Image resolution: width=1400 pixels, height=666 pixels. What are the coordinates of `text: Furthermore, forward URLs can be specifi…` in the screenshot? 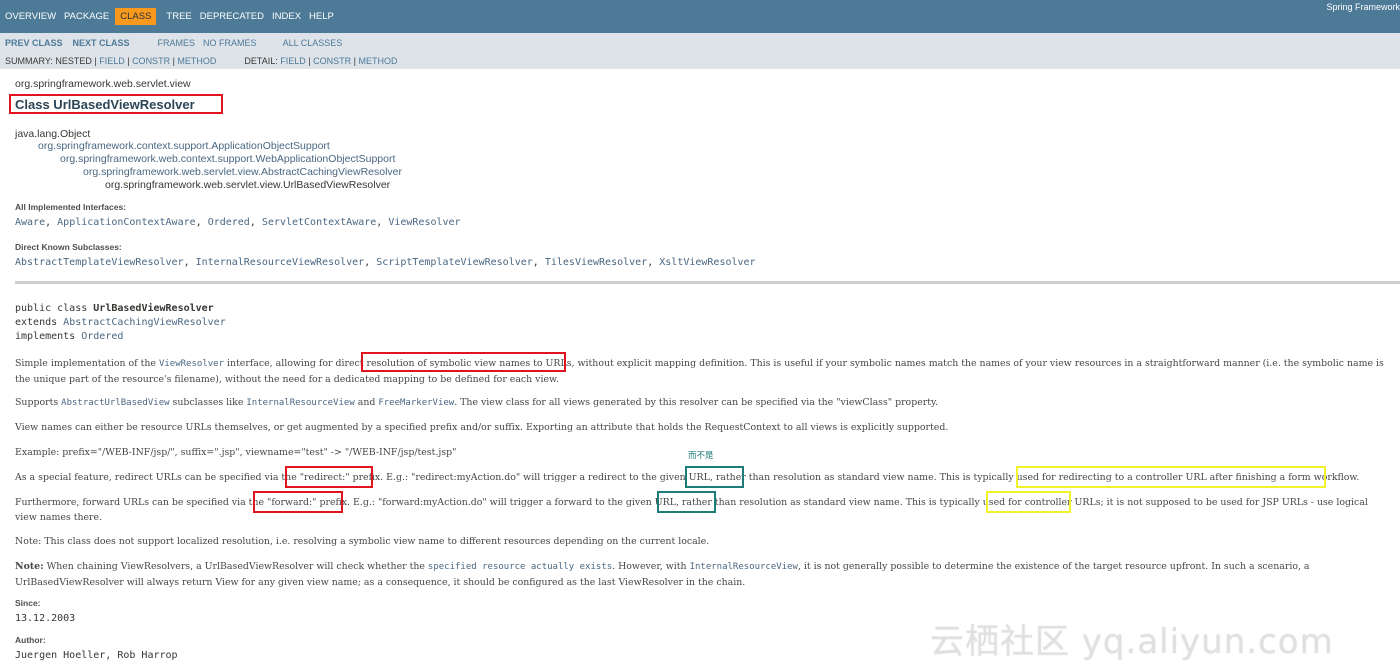 It's located at (141, 502).